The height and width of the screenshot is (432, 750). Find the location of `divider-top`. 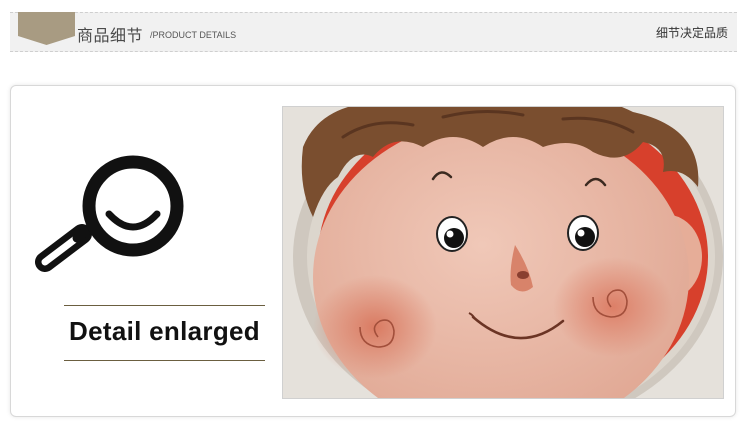

divider-top is located at coordinates (164, 305).